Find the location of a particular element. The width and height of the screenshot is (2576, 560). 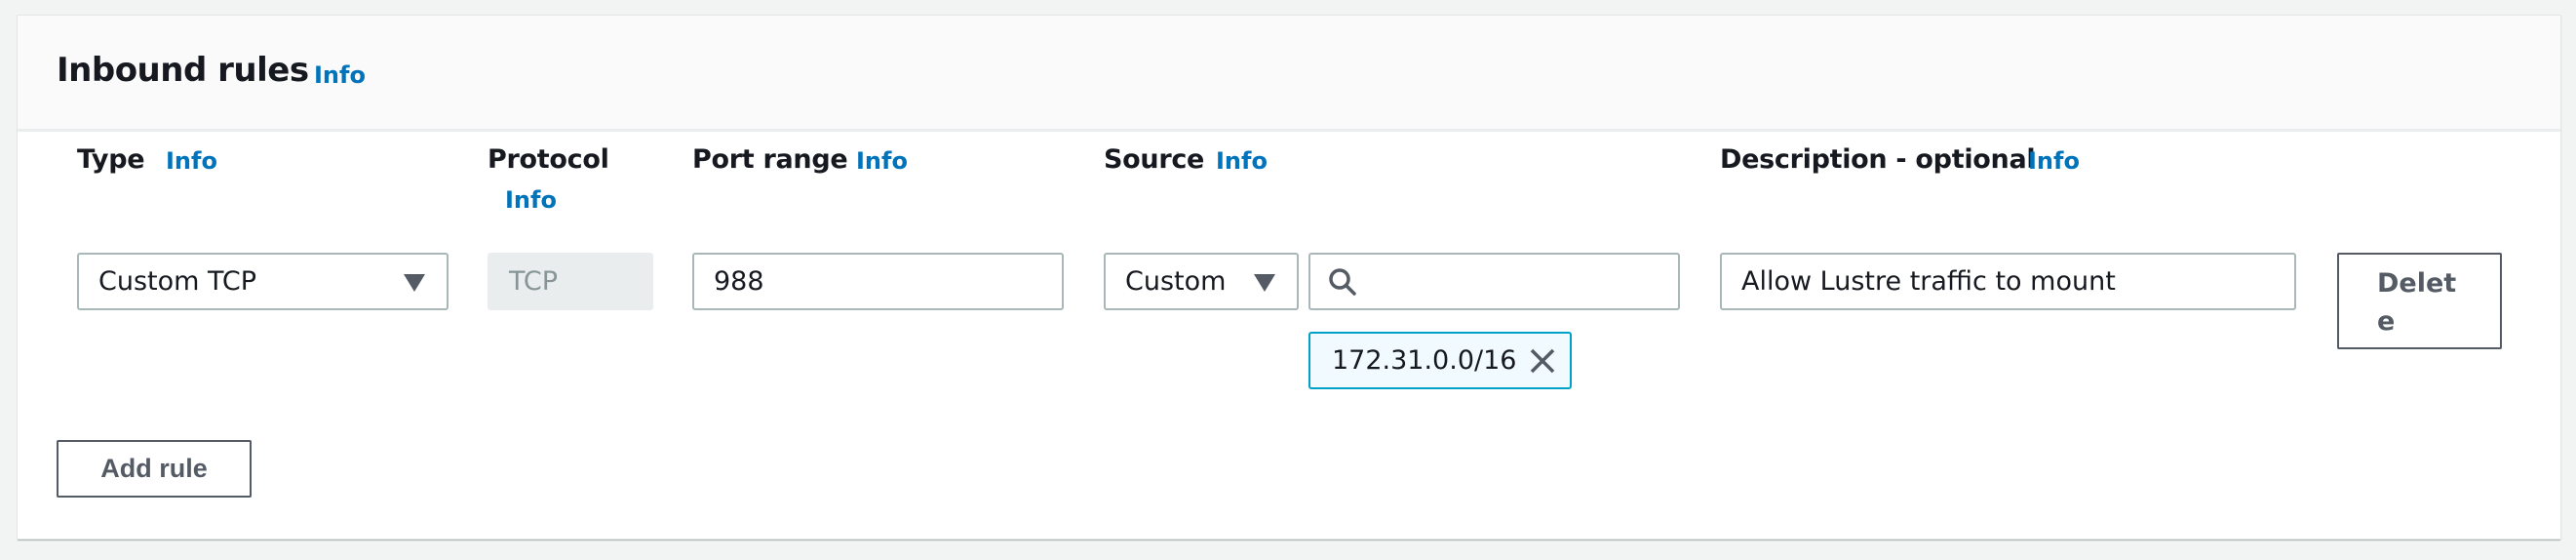

add-rule-button: Add rule is located at coordinates (154, 469).